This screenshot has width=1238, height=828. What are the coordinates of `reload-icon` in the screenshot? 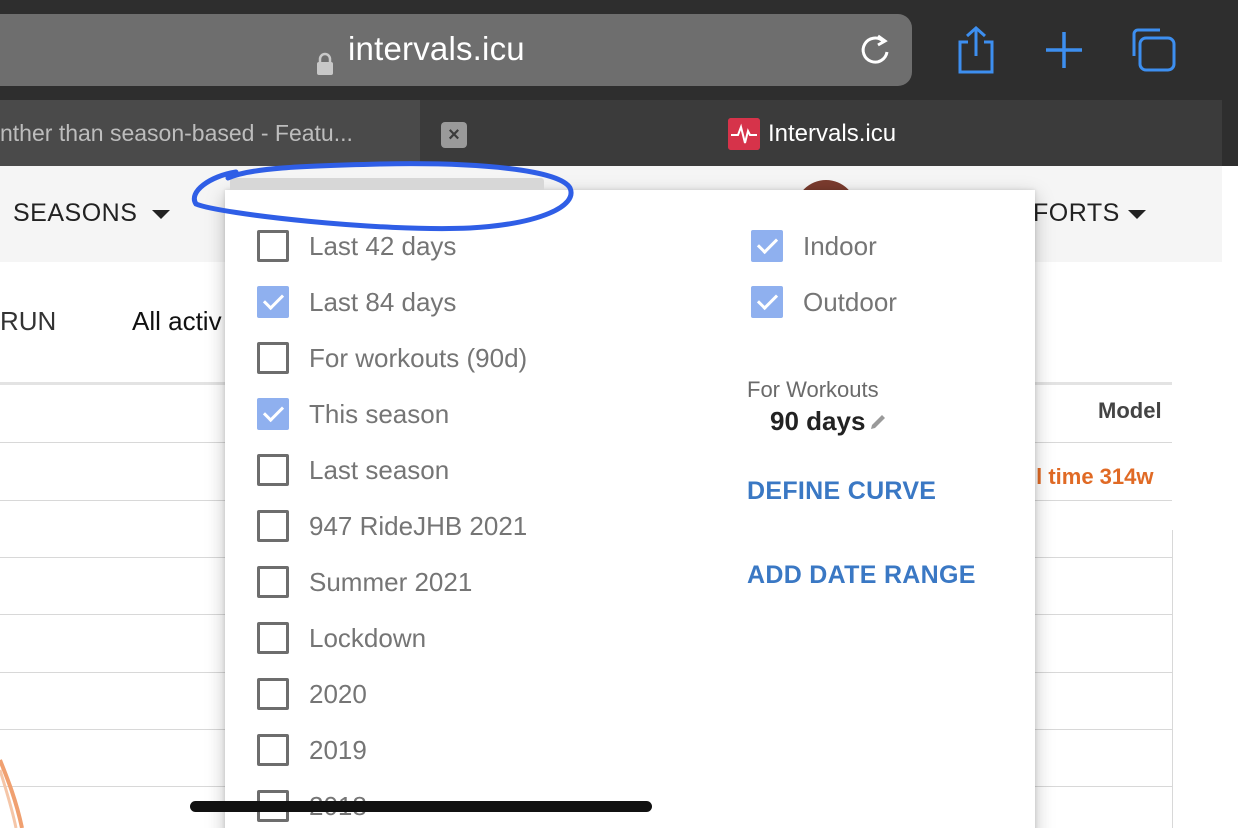 It's located at (876, 50).